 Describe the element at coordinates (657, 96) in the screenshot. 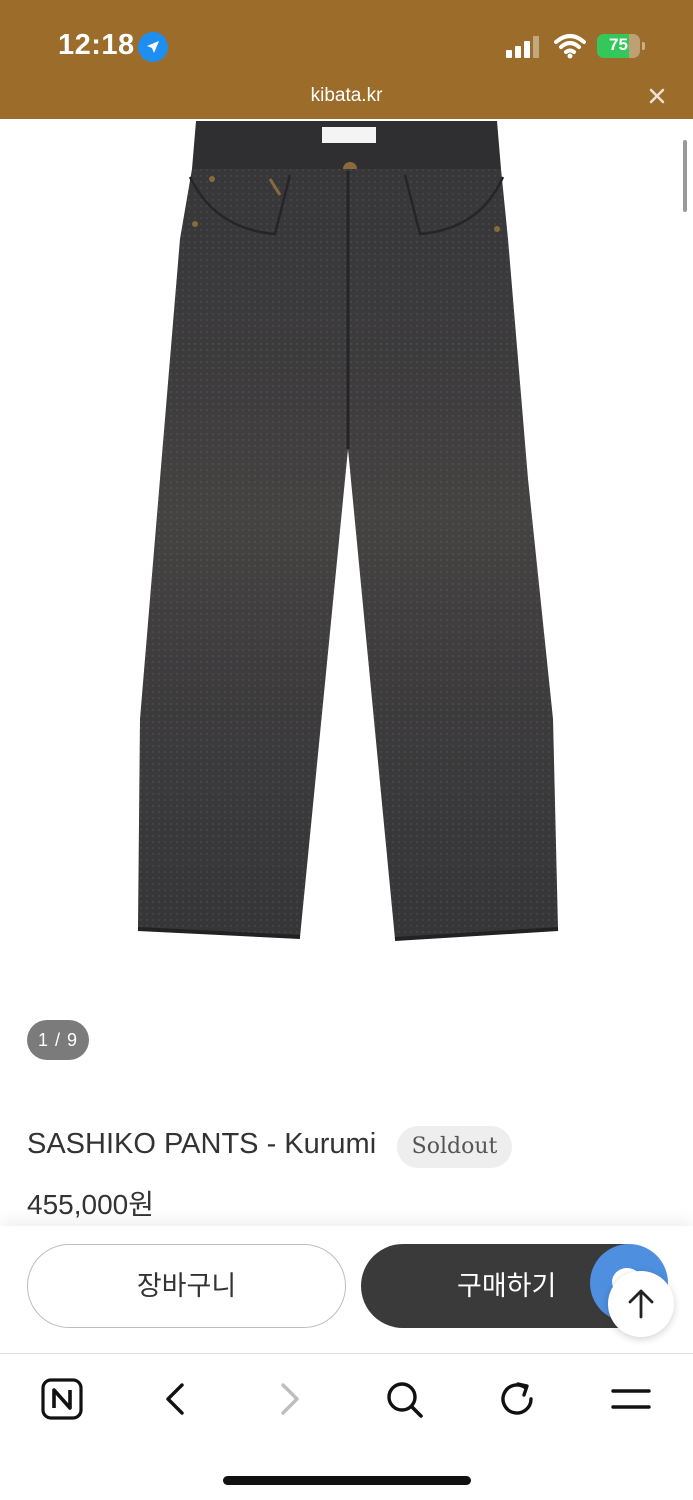

I see `close-icon` at that location.